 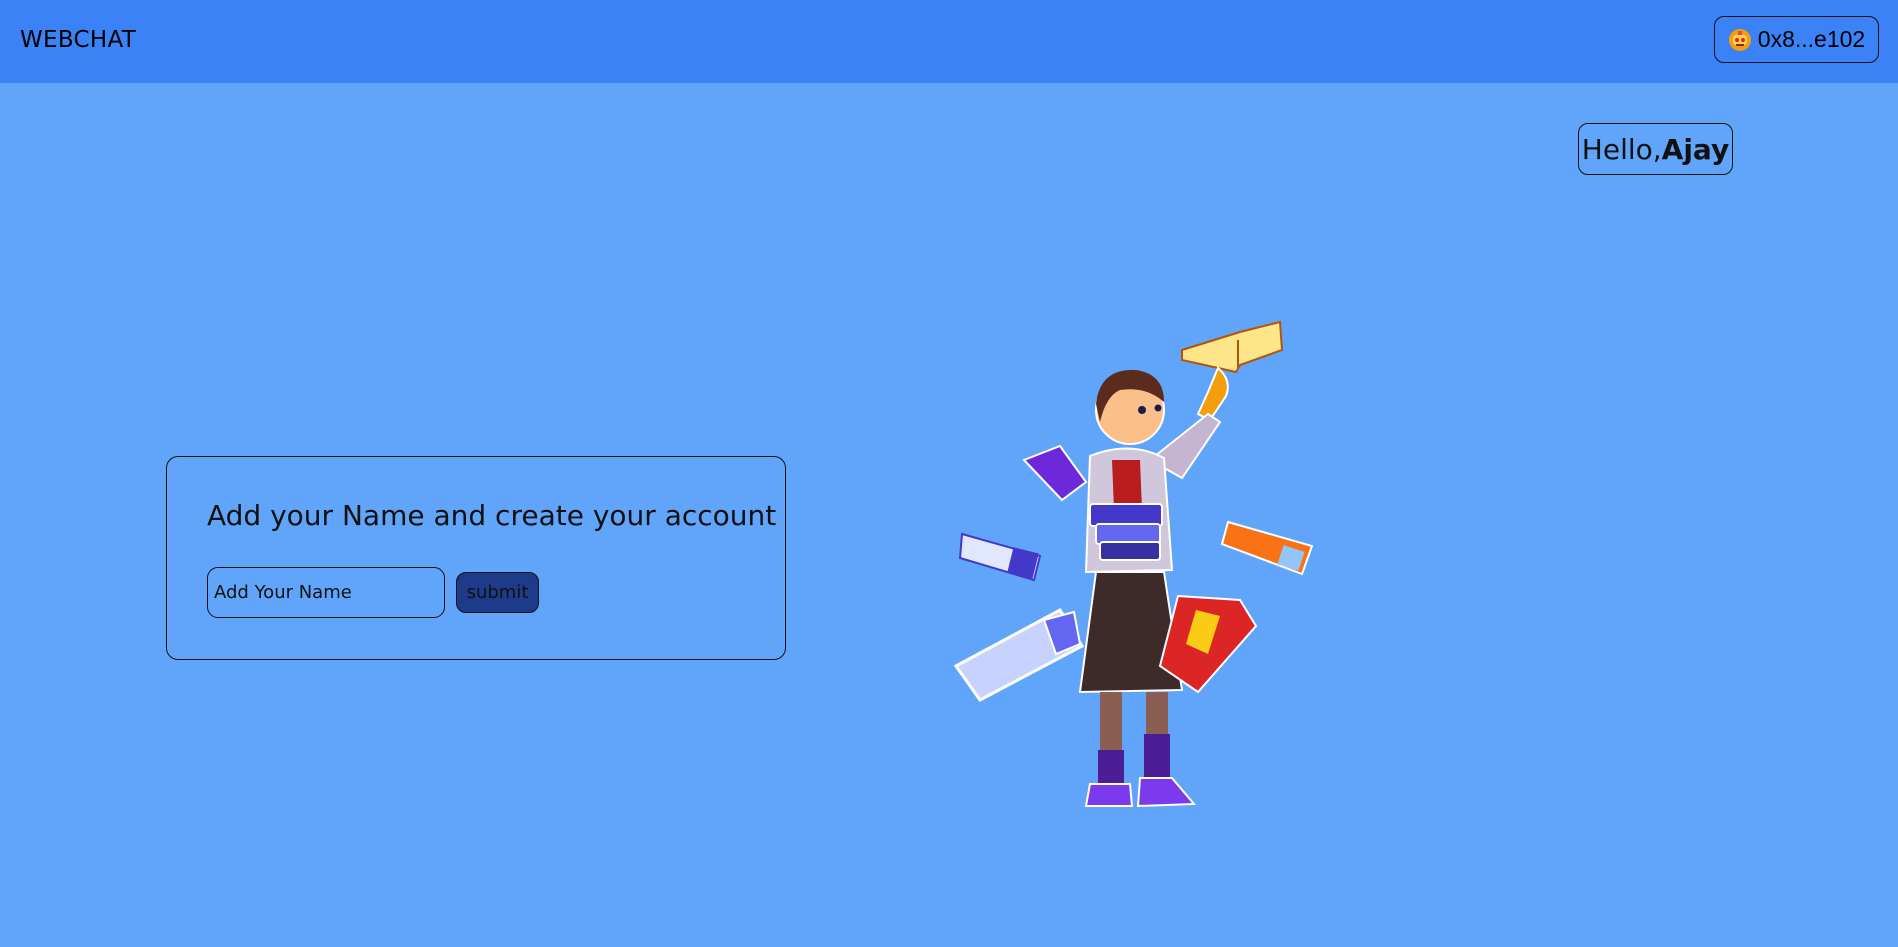 I want to click on book-lavender-icon, so click(x=1019, y=655).